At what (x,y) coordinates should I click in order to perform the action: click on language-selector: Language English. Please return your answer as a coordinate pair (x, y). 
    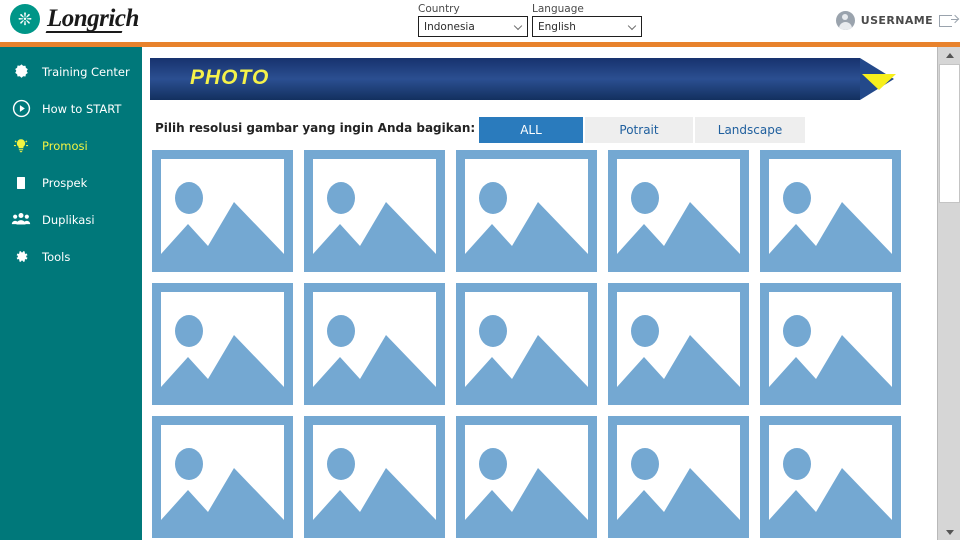
    Looking at the image, I should click on (587, 20).